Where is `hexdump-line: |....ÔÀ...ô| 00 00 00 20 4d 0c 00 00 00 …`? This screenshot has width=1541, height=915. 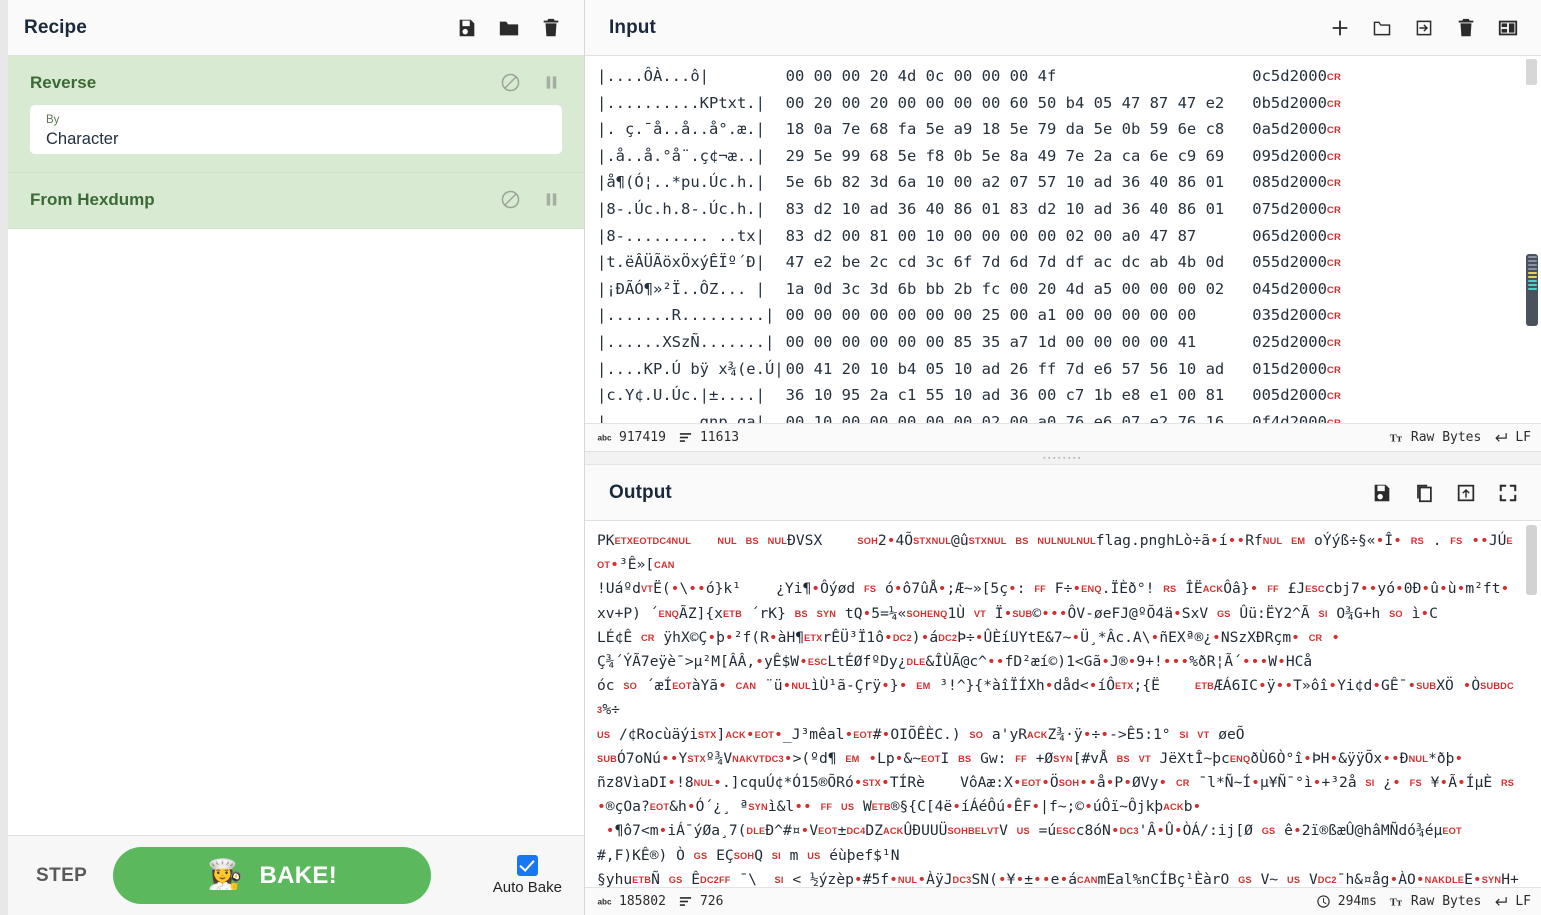 hexdump-line: |....ÔÀ...ô| 00 00 00 20 4d 0c 00 00 00 … is located at coordinates (1063, 77).